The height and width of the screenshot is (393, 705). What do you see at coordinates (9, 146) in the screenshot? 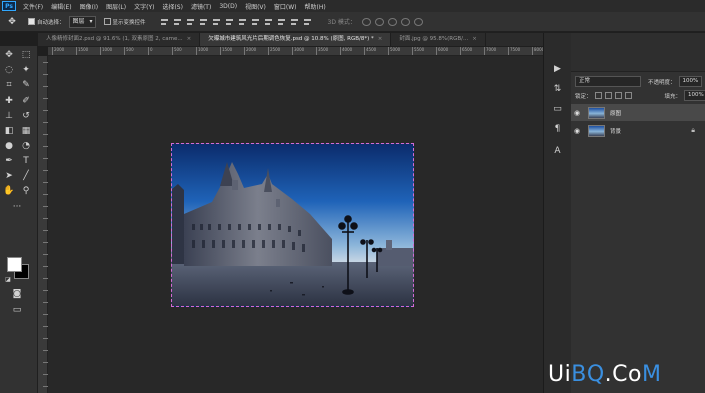
I see `blur-icon: ●` at bounding box center [9, 146].